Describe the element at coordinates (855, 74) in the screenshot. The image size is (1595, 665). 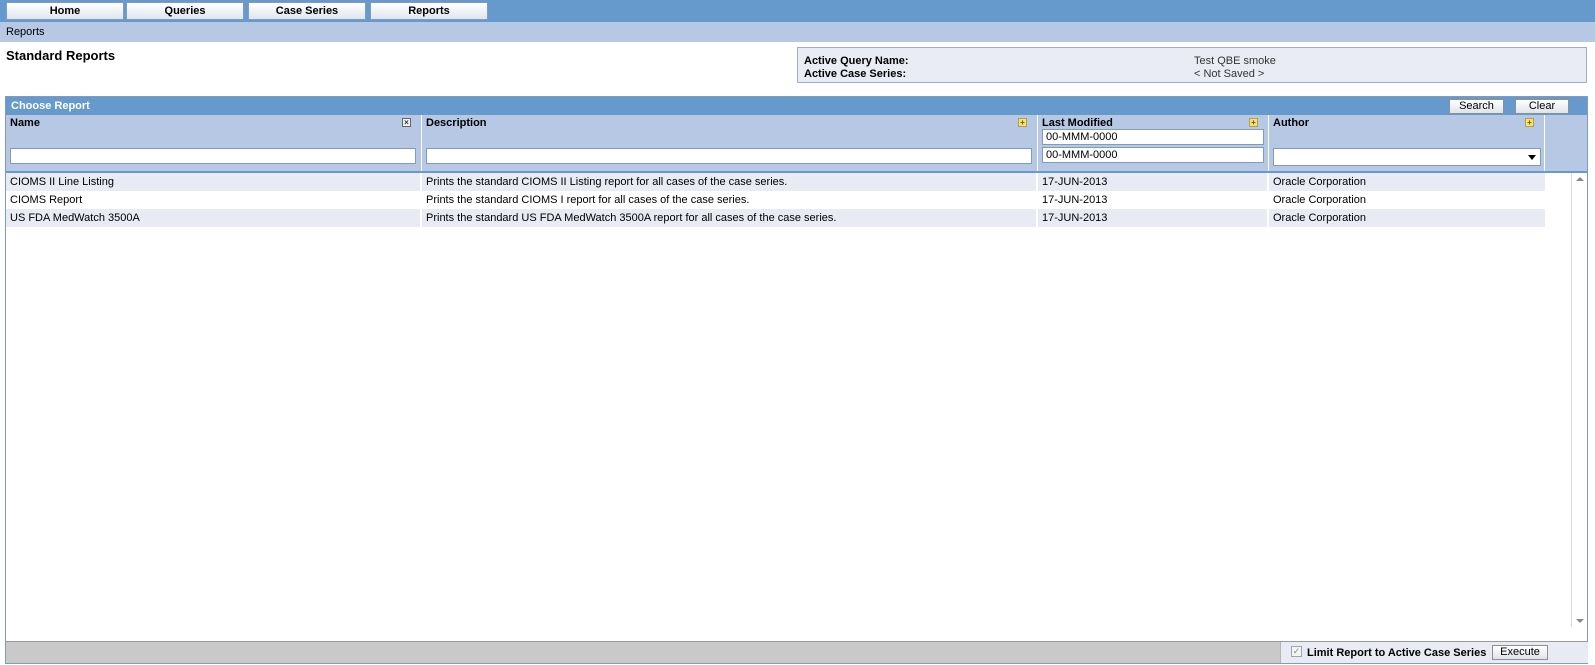
I see `active-case-series-label: Active Case Series:` at that location.